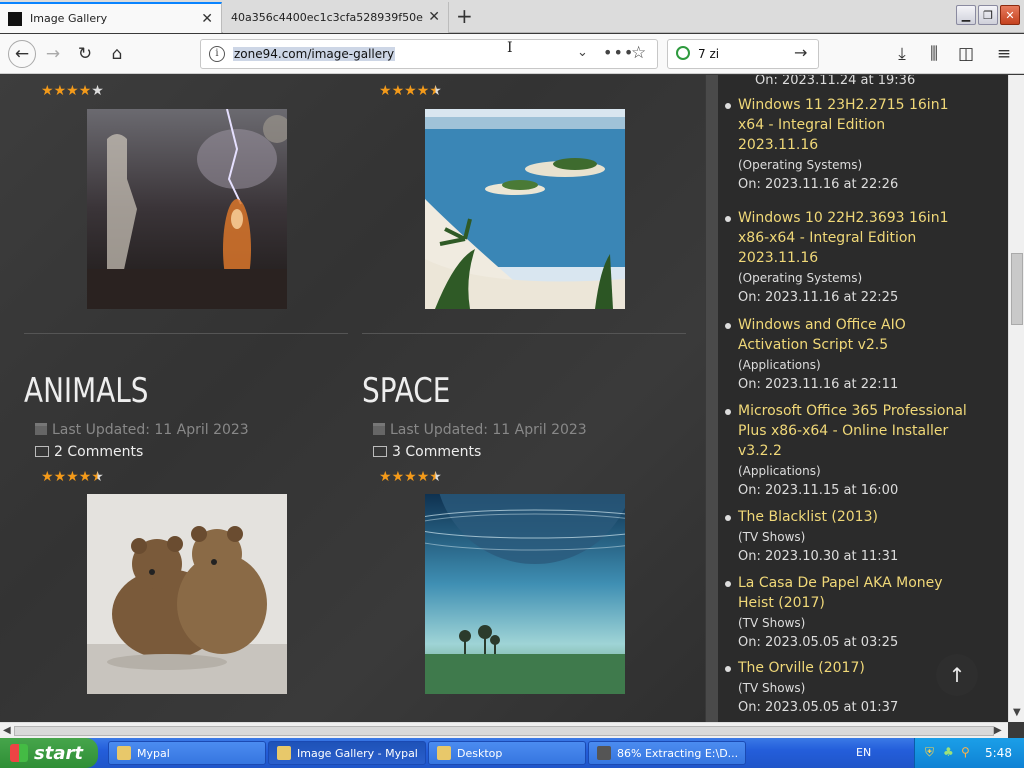 The width and height of the screenshot is (1024, 768). I want to click on gallery-thumbnail-space, so click(525, 594).